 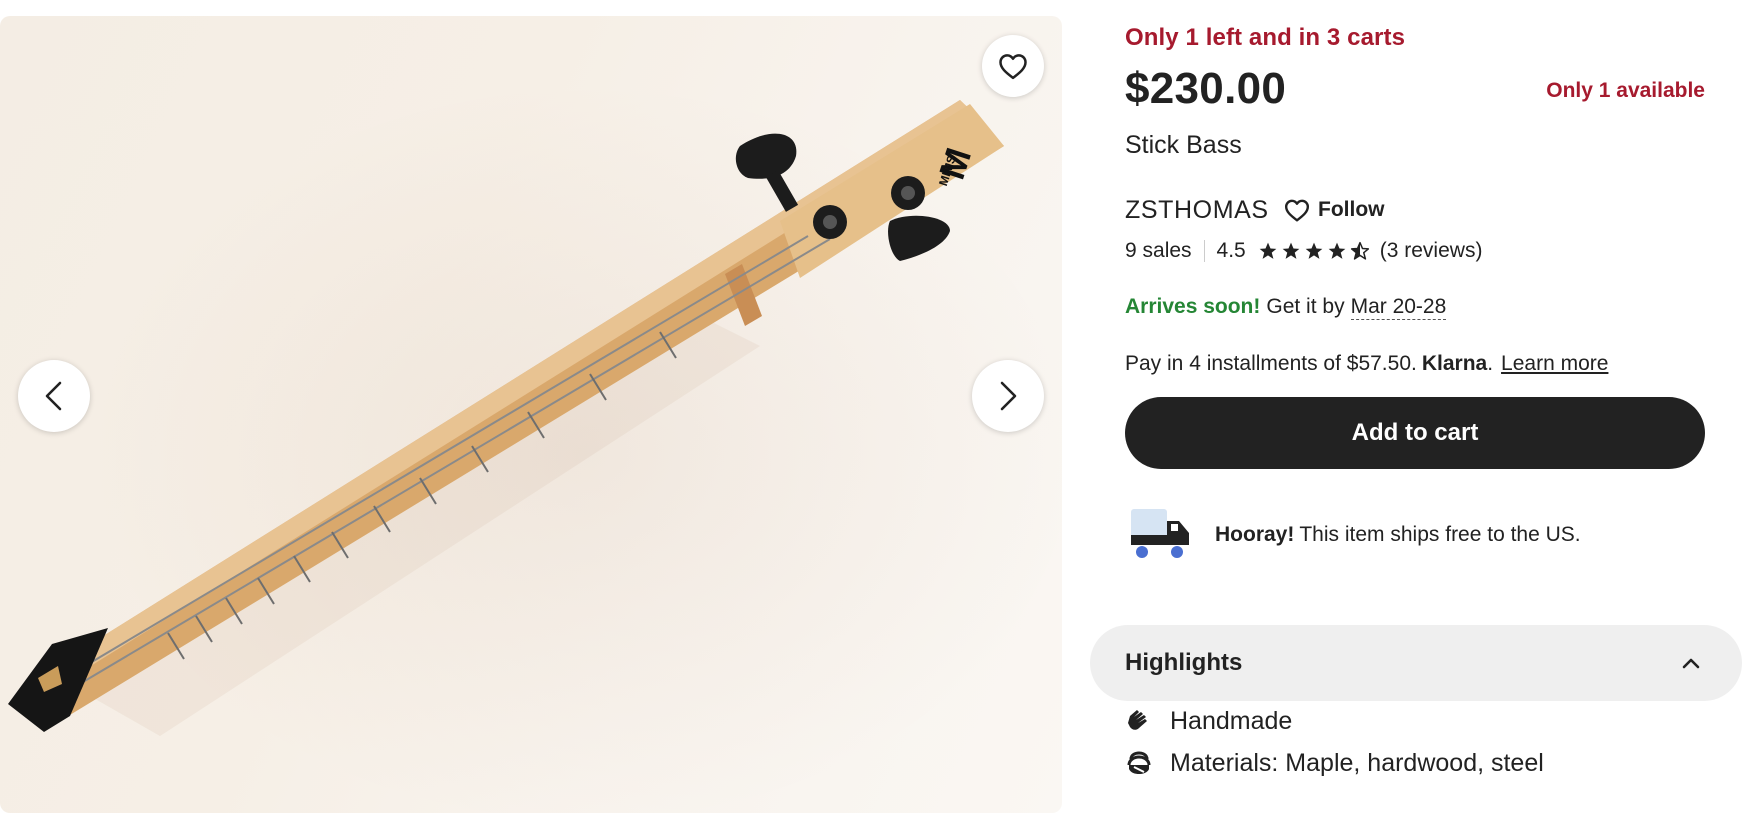 What do you see at coordinates (1265, 37) in the screenshot?
I see `stock-alert: Only 1 left and in 3 carts` at bounding box center [1265, 37].